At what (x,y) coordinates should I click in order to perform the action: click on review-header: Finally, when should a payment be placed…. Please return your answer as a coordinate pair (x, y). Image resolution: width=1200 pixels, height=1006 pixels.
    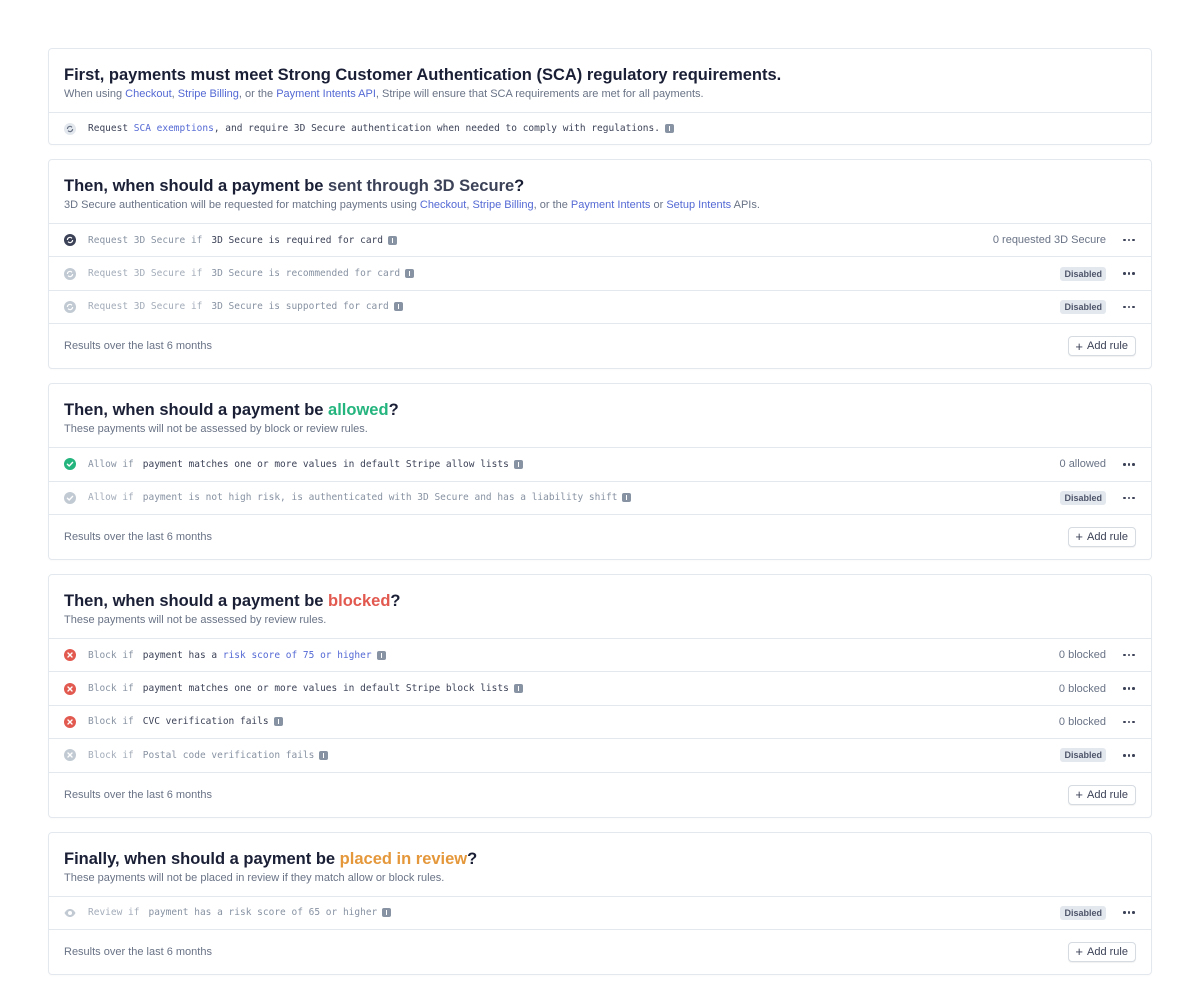
    Looking at the image, I should click on (600, 865).